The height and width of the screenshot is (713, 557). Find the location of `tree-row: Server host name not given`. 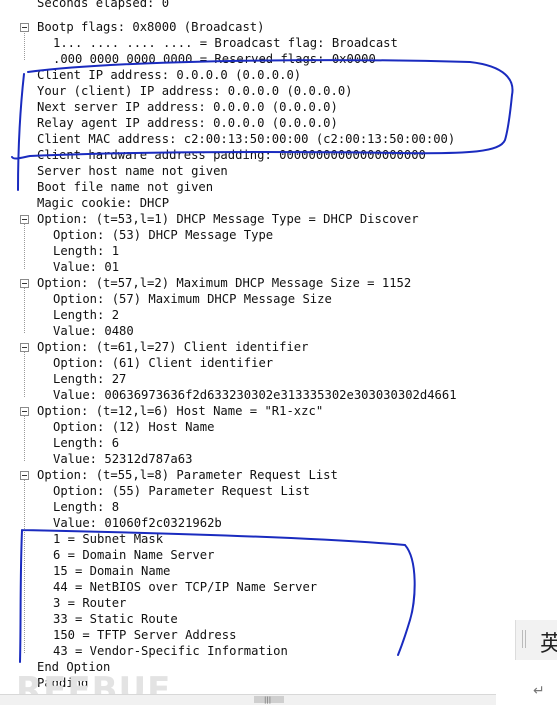

tree-row: Server host name not given is located at coordinates (132, 171).